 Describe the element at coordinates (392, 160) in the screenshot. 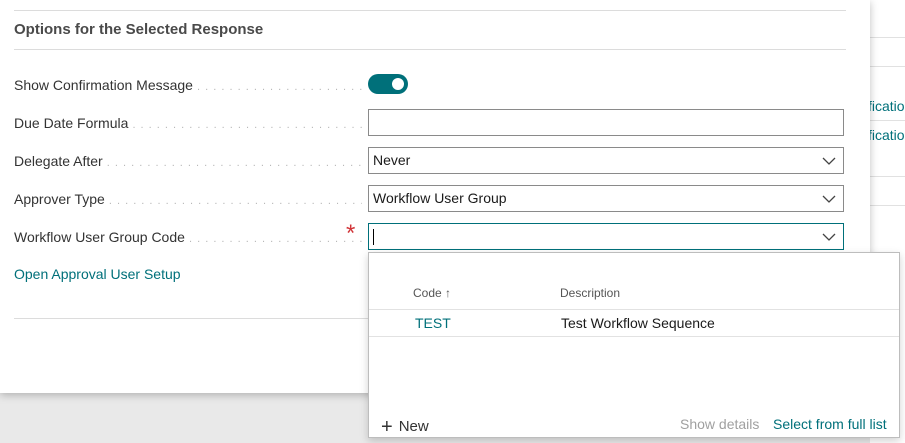

I see `delegate-after-value: Never` at that location.